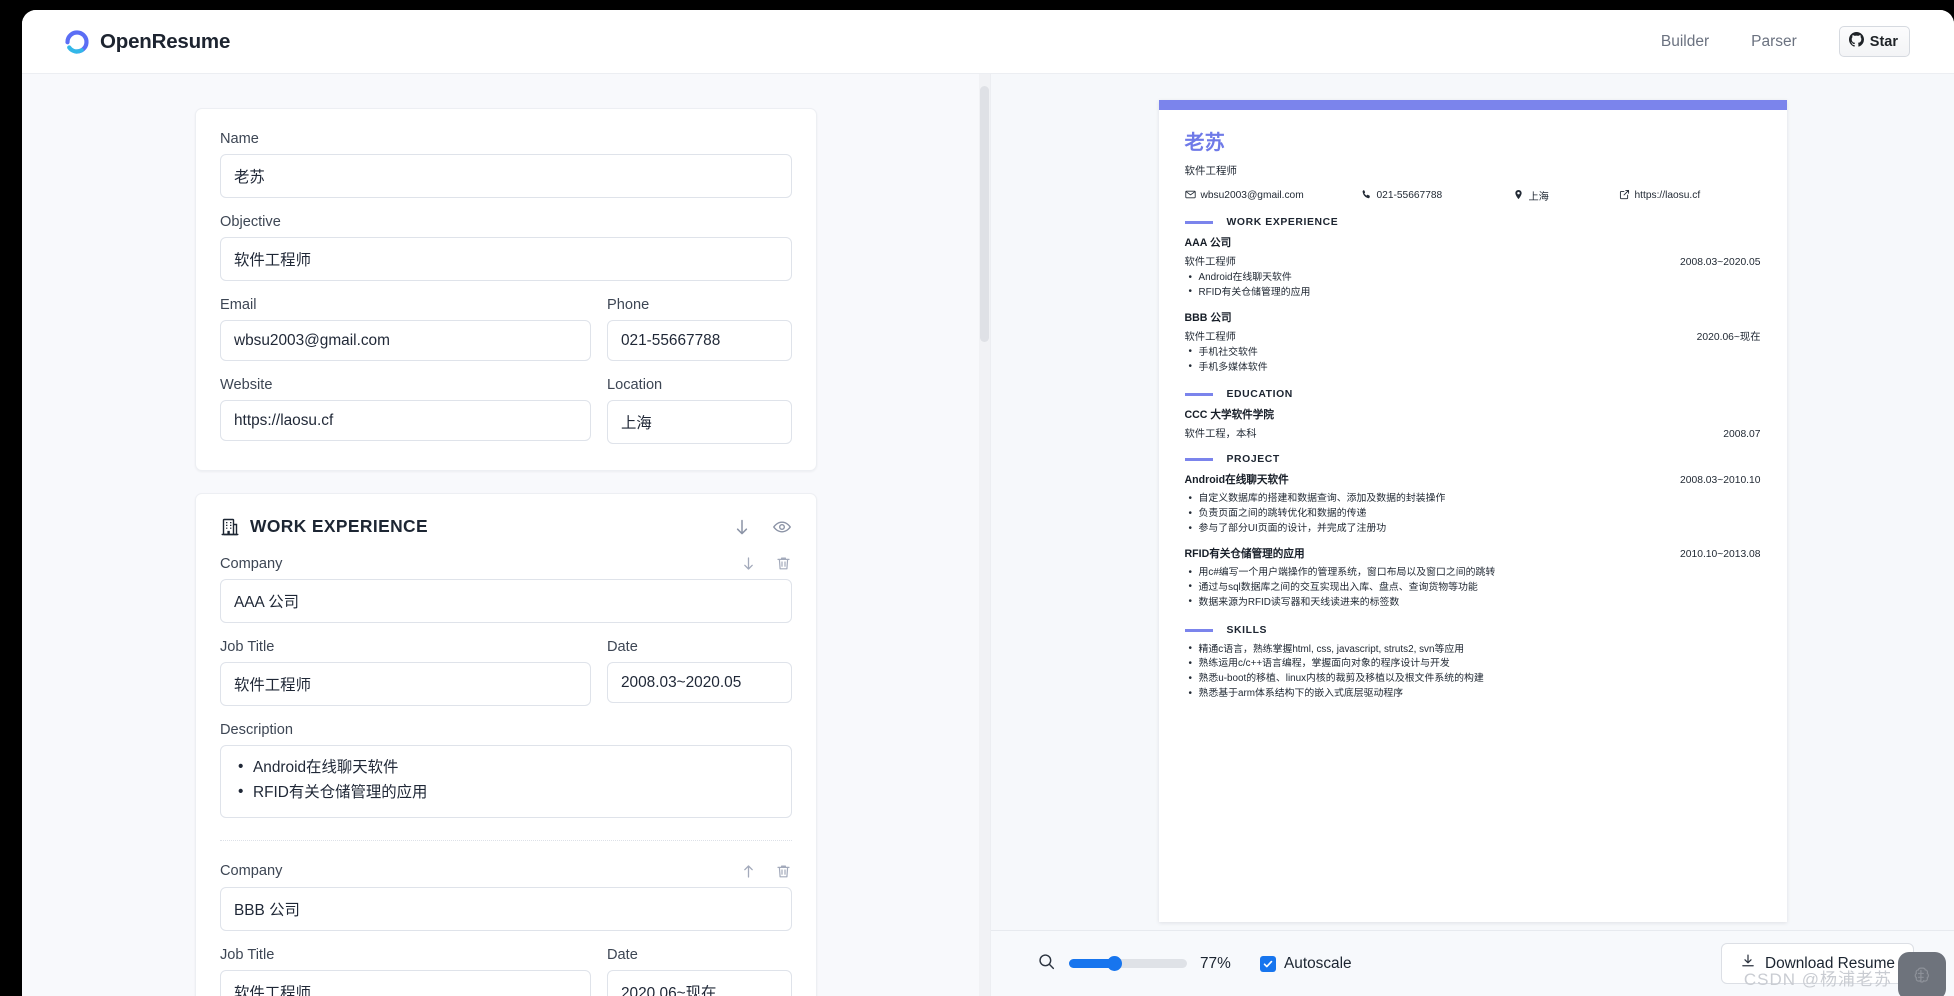 The width and height of the screenshot is (1954, 996). I want to click on name-input: 老苏, so click(506, 176).